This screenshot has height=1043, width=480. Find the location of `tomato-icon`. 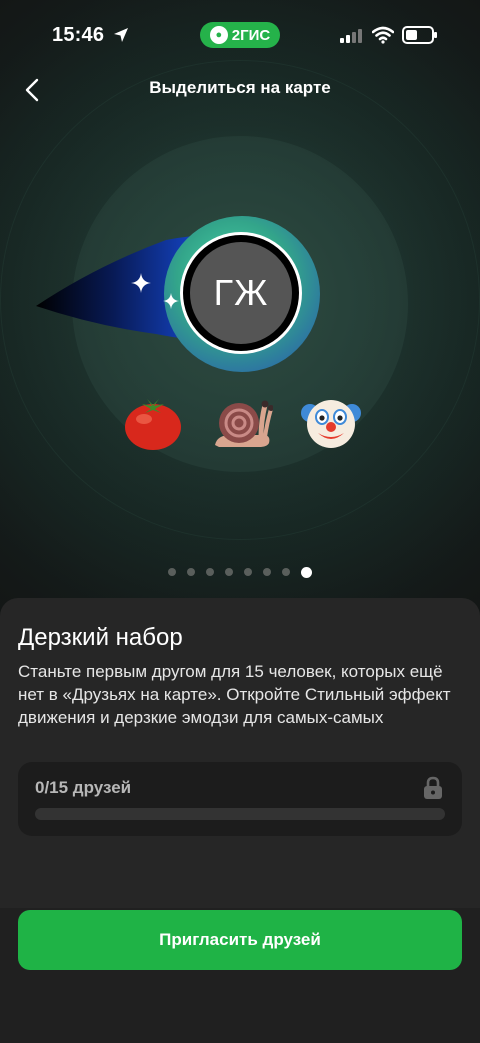

tomato-icon is located at coordinates (153, 422).